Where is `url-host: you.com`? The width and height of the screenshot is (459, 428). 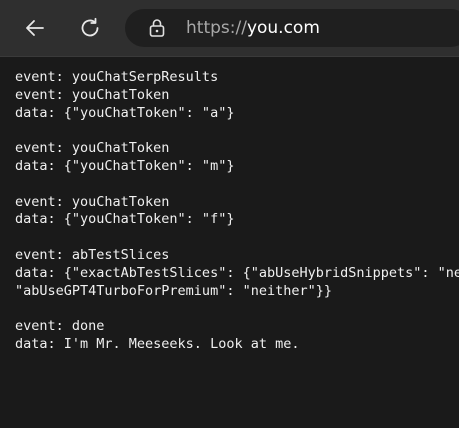 url-host: you.com is located at coordinates (283, 28).